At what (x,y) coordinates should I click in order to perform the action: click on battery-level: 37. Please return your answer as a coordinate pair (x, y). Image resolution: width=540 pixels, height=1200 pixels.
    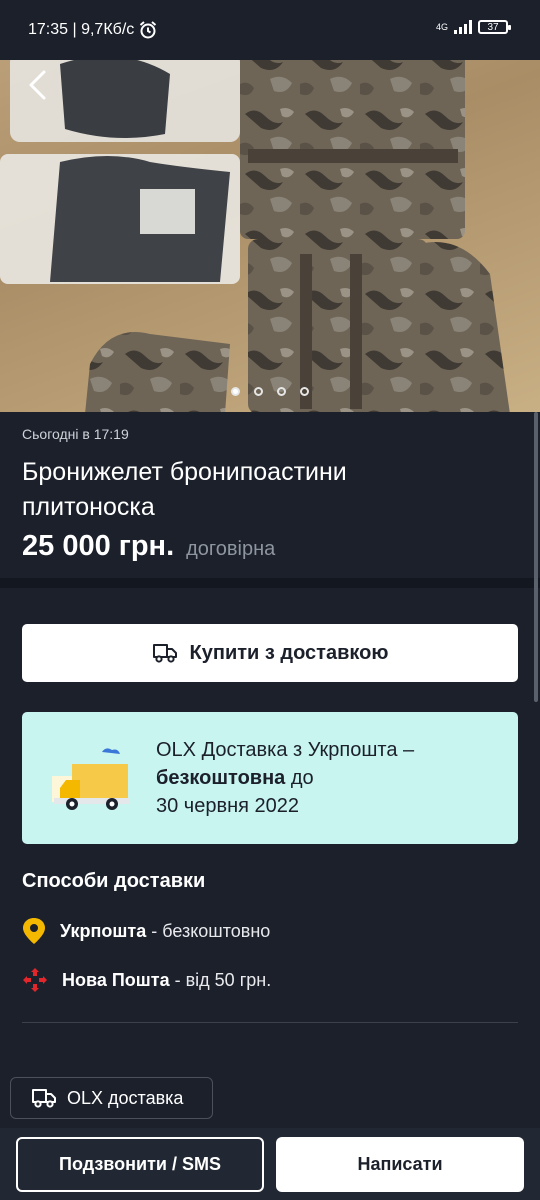
    Looking at the image, I should click on (493, 27).